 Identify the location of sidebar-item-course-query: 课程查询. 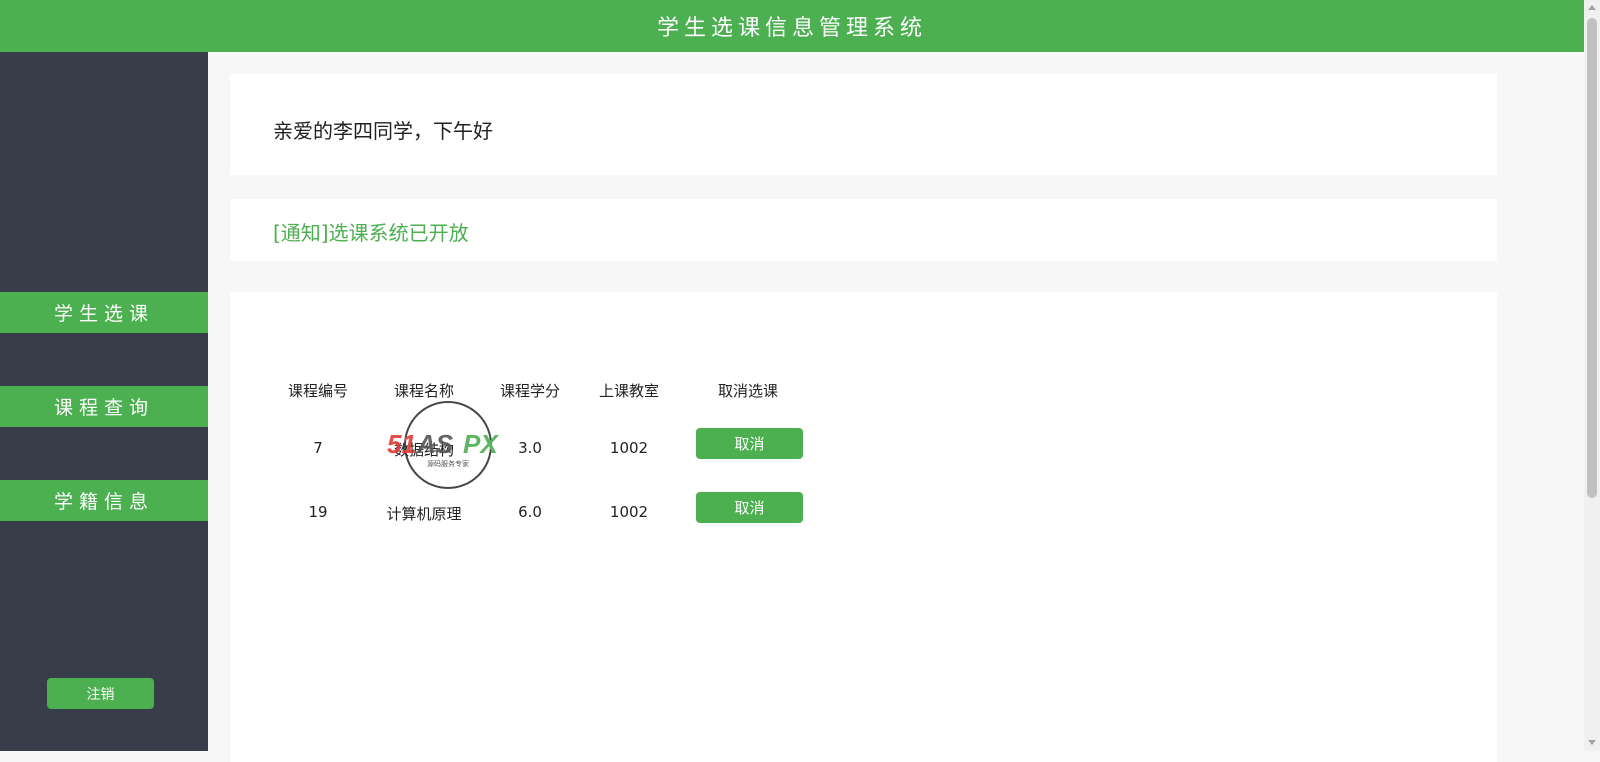
(104, 406).